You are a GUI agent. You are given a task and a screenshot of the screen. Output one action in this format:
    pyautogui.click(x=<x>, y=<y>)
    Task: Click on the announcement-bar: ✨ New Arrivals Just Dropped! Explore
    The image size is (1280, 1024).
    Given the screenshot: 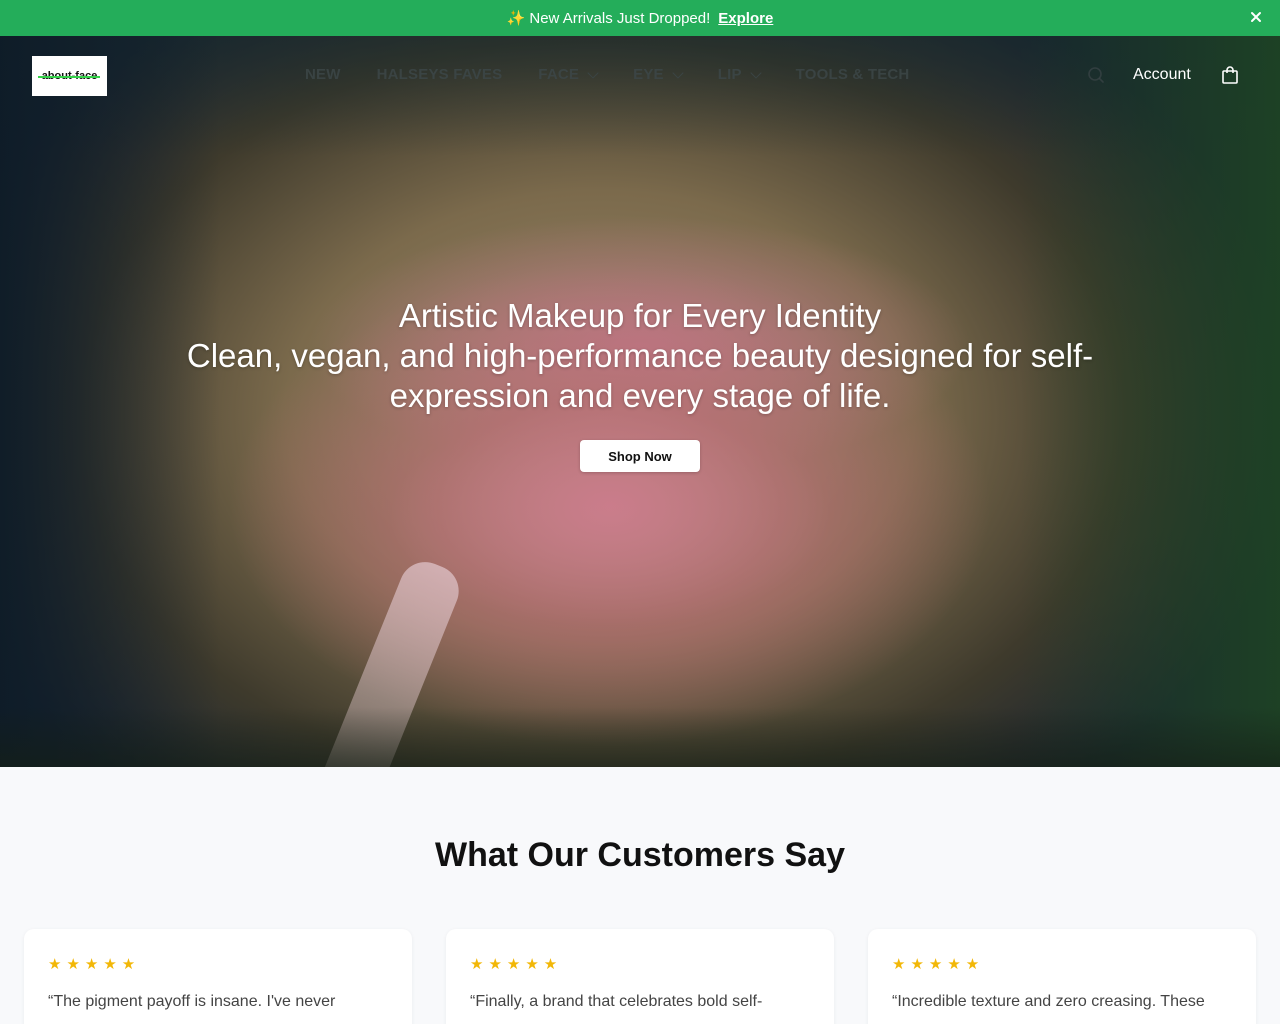 What is the action you would take?
    pyautogui.click(x=640, y=18)
    